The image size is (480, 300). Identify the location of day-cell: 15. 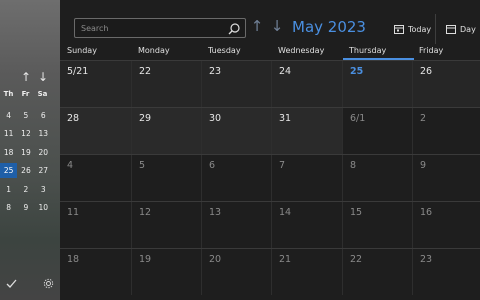
(377, 225).